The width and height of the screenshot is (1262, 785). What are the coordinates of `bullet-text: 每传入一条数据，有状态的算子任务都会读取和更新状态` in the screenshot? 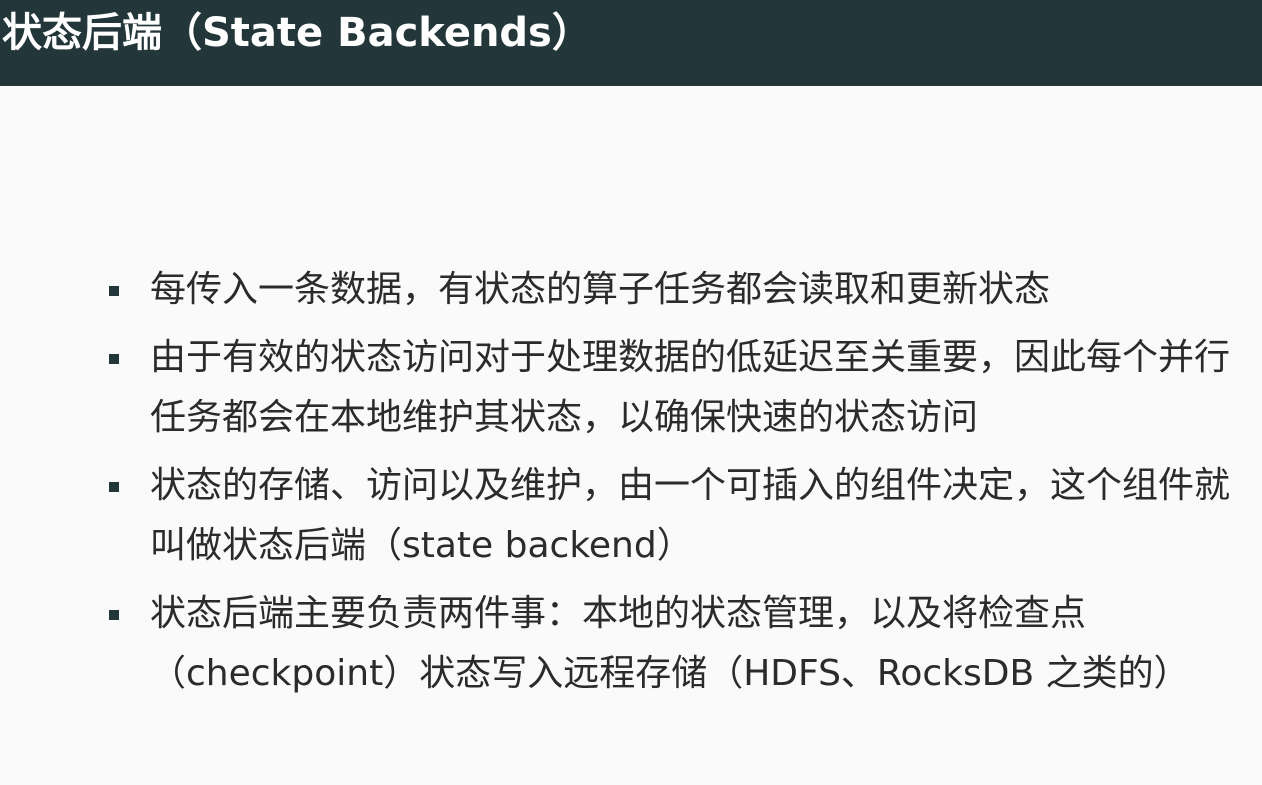 It's located at (600, 289).